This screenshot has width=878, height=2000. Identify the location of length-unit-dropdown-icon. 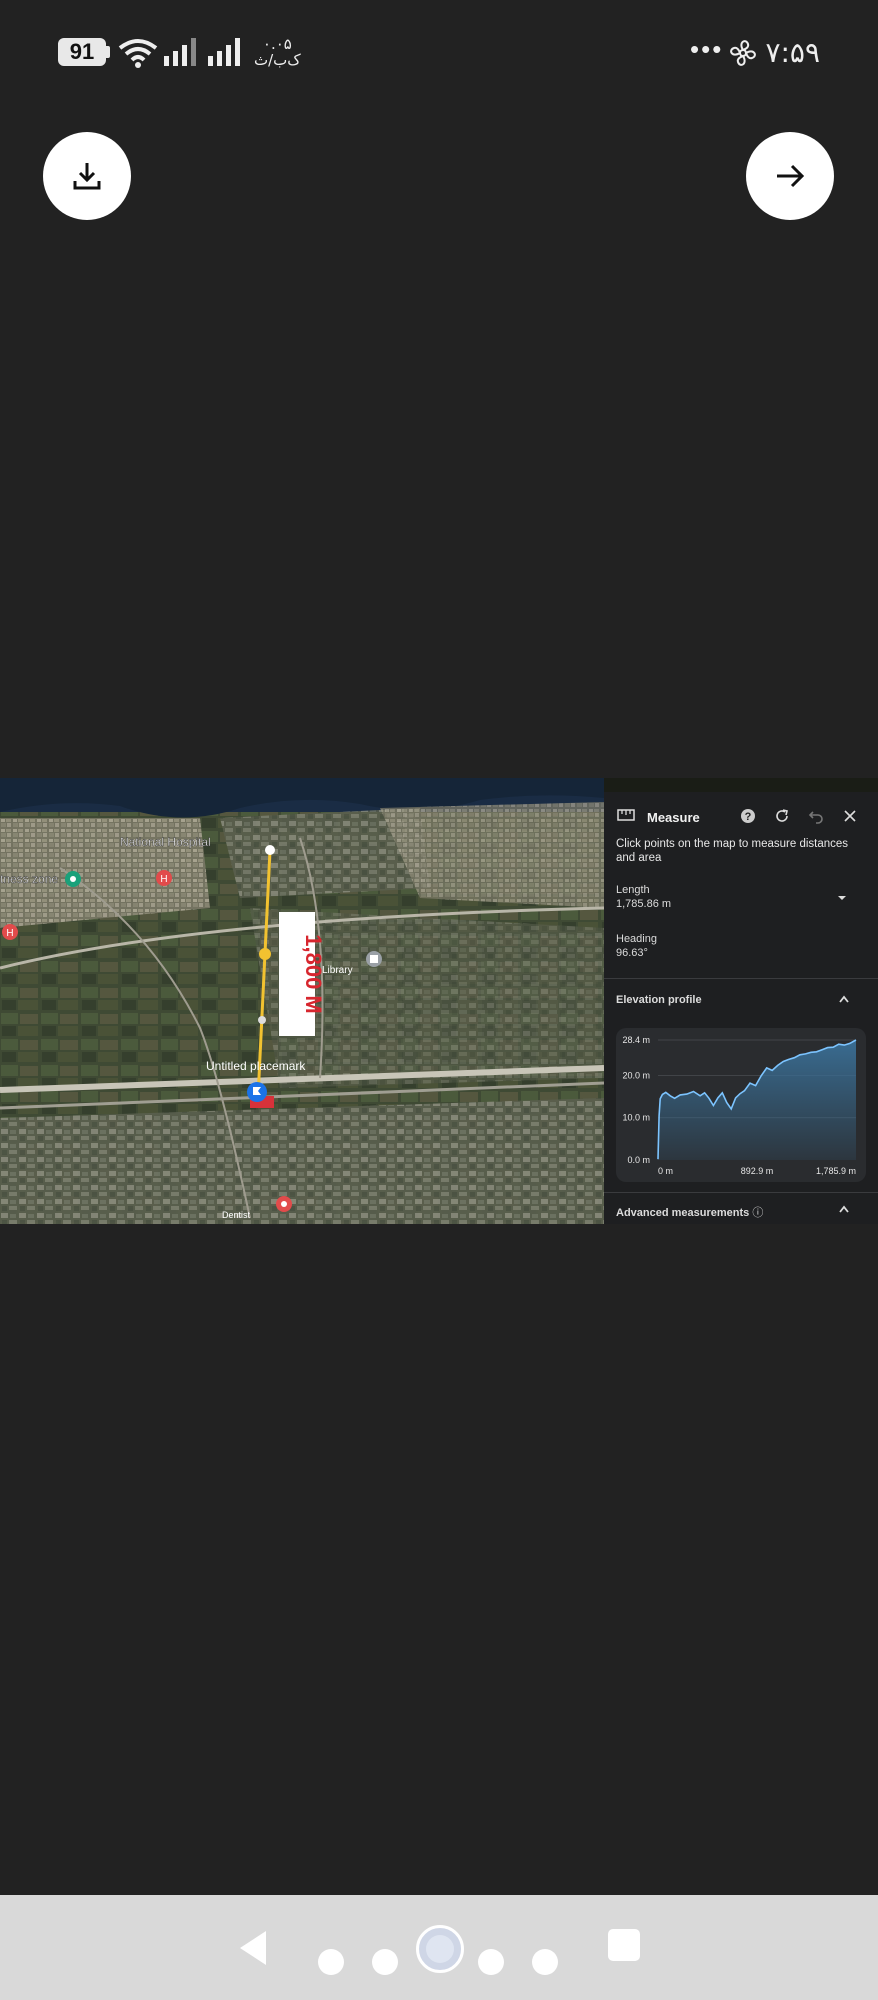
(842, 898).